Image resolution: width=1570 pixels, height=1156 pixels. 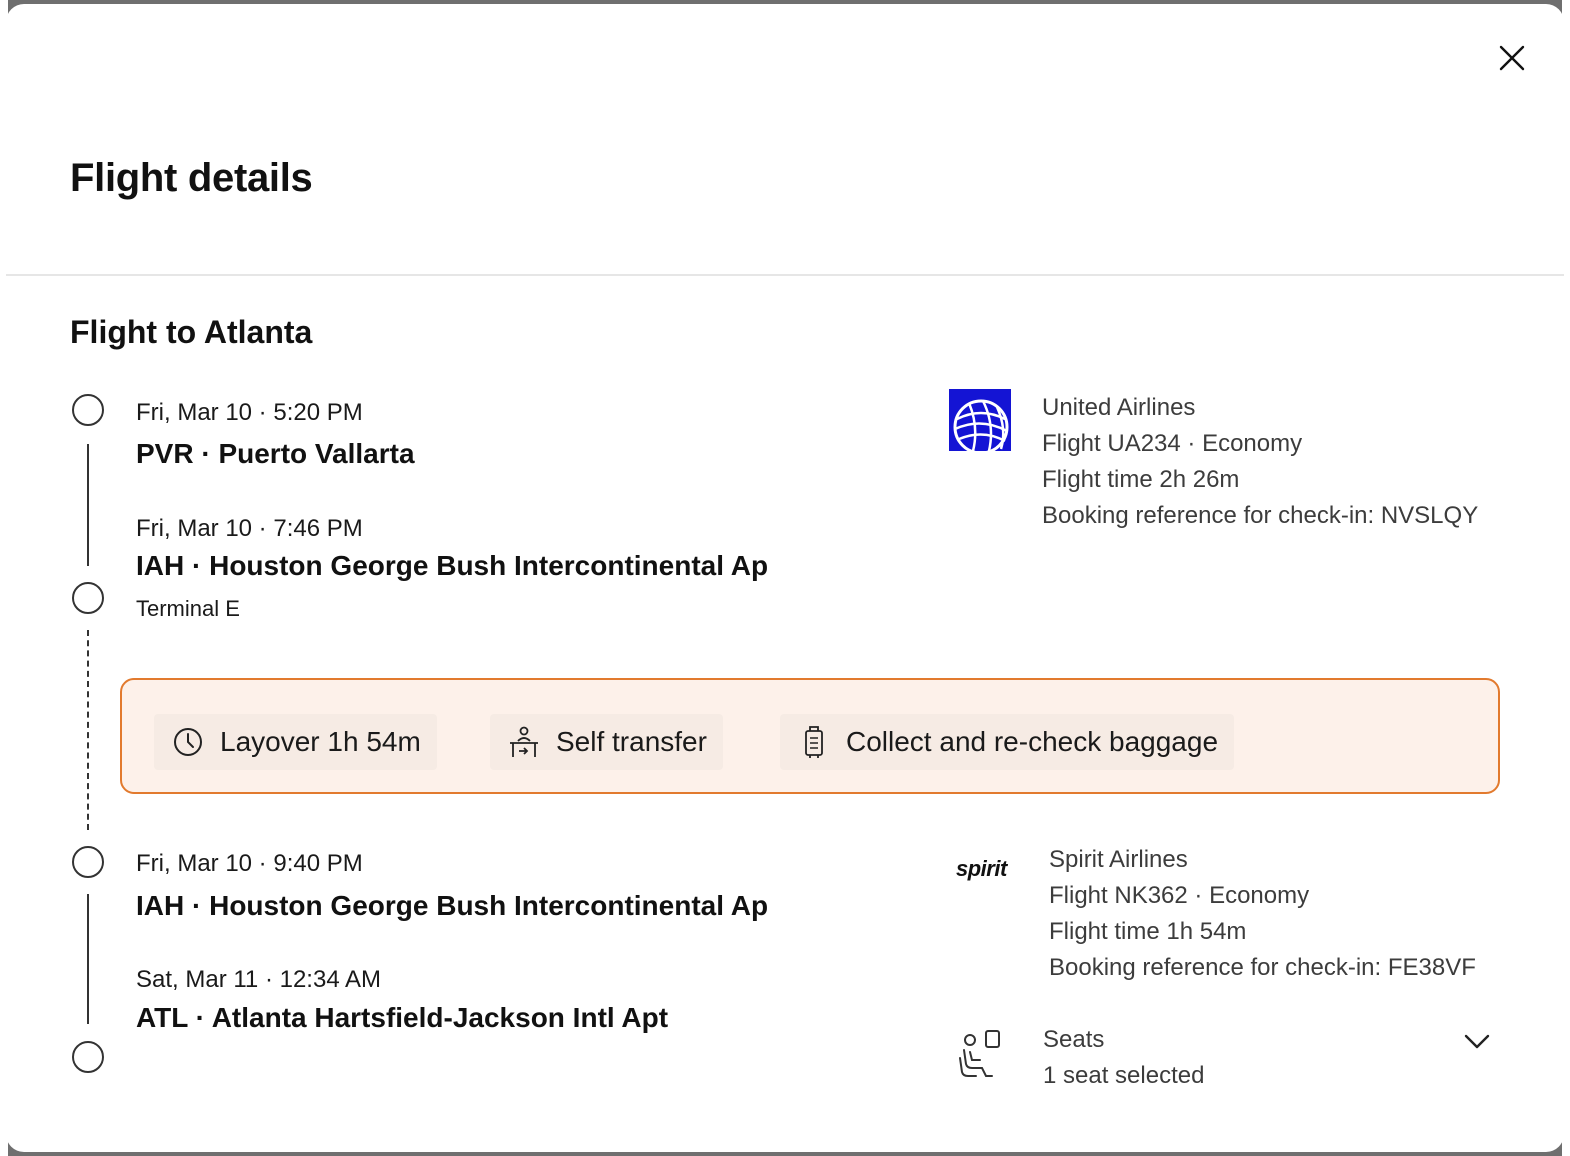 What do you see at coordinates (188, 742) in the screenshot?
I see `clock-icon` at bounding box center [188, 742].